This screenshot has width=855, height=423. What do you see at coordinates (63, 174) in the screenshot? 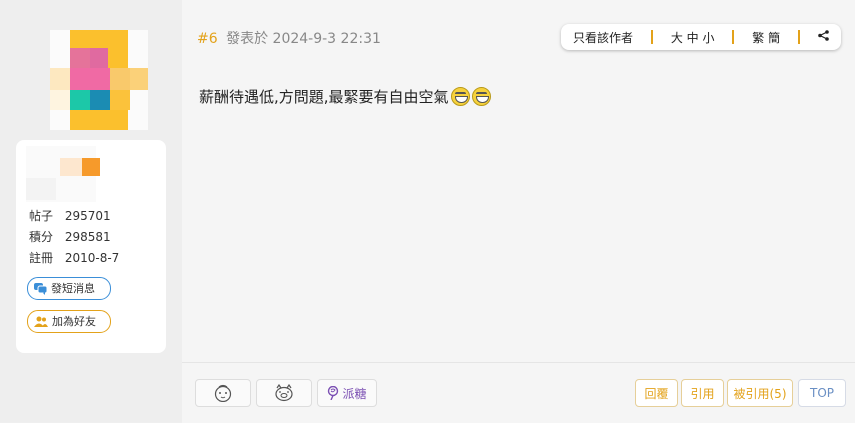
I see `username` at bounding box center [63, 174].